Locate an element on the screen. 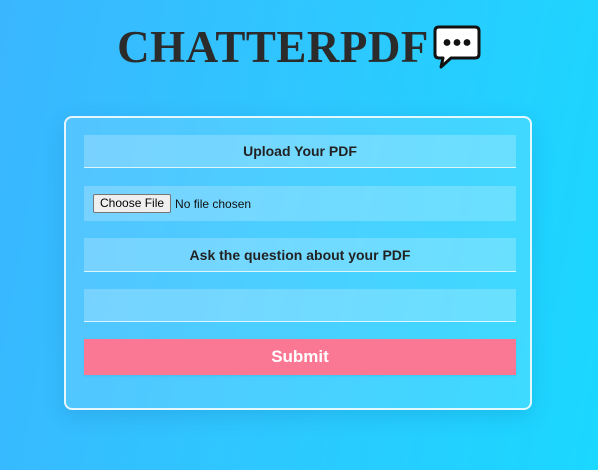 The height and width of the screenshot is (470, 598). question-input is located at coordinates (300, 305).